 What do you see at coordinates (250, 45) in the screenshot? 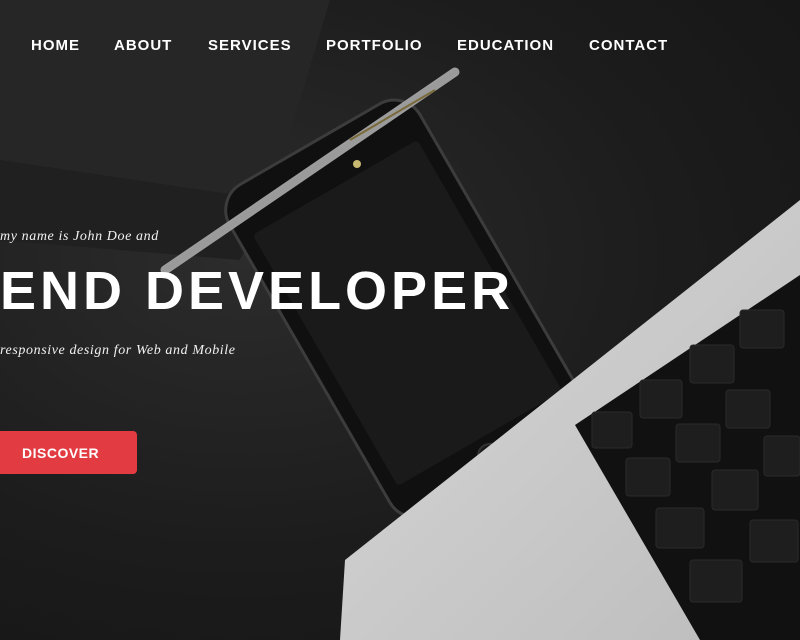
I see `nav-services-link: SERVICES` at bounding box center [250, 45].